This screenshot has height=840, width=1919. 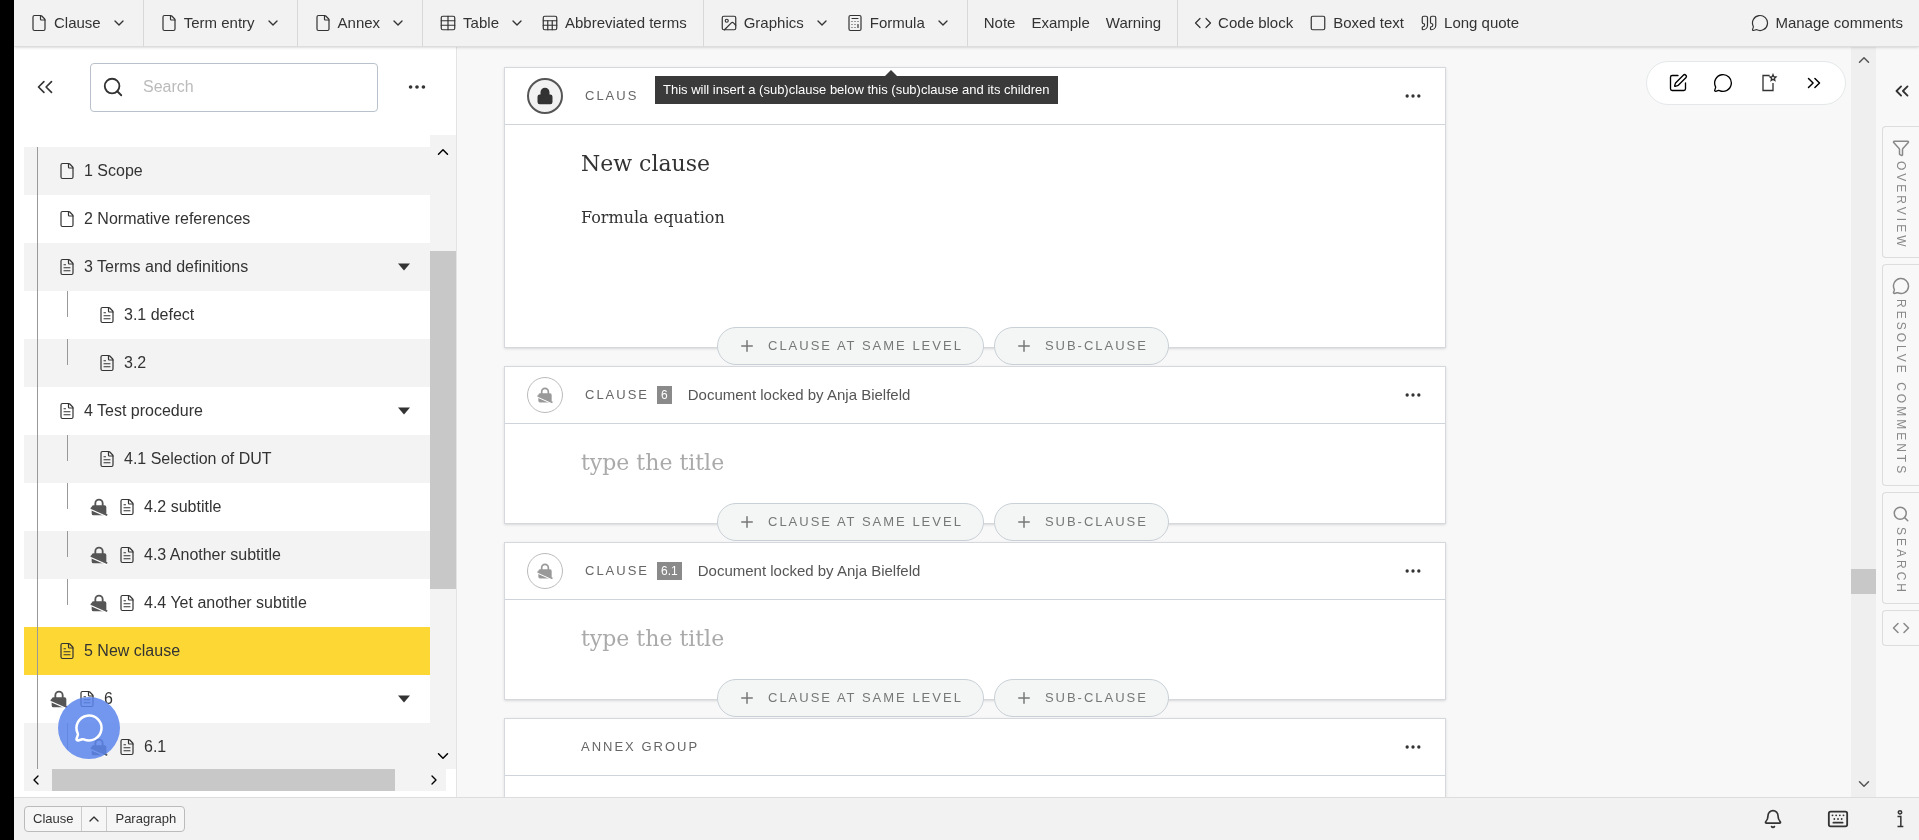 What do you see at coordinates (1677, 83) in the screenshot?
I see `edit-icon` at bounding box center [1677, 83].